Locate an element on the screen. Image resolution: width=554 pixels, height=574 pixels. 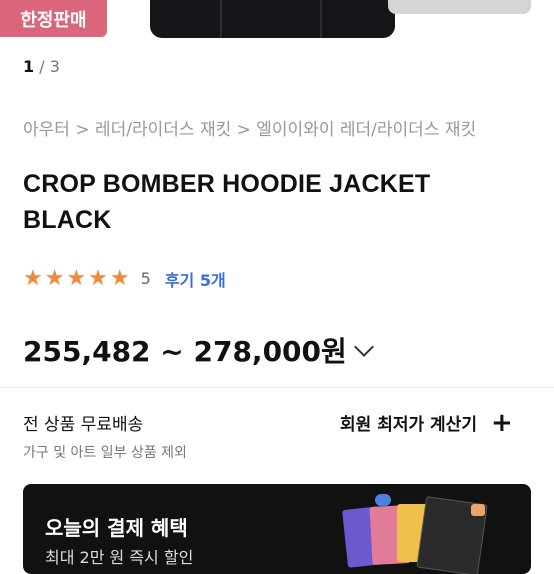
member-price-calculator-button: 회원 최저가 계산기 + is located at coordinates (426, 423).